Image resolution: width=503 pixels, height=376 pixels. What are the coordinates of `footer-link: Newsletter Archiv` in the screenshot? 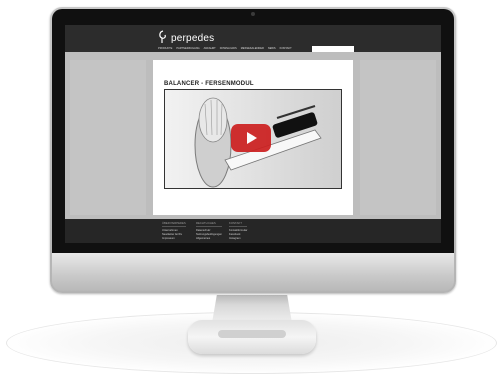 It's located at (174, 234).